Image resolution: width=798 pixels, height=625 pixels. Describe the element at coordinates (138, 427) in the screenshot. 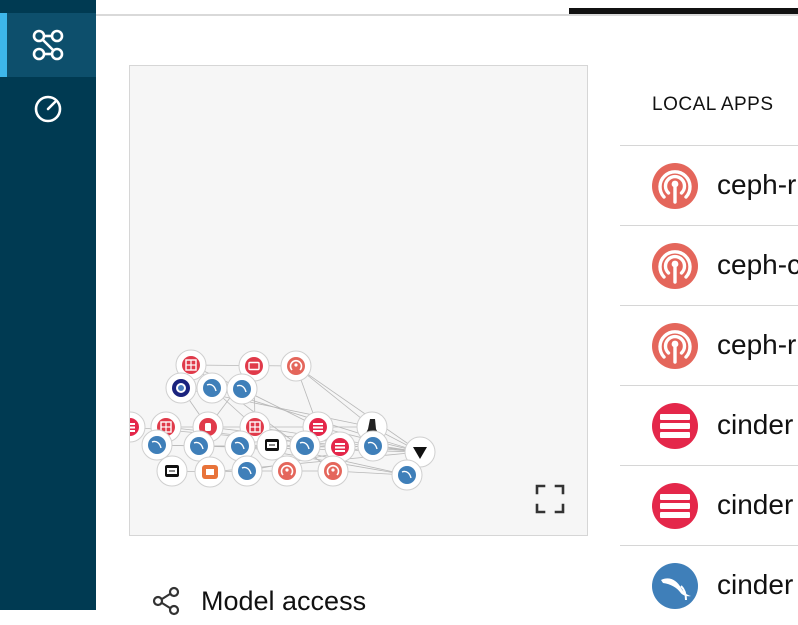

I see `app-node-cinder` at that location.